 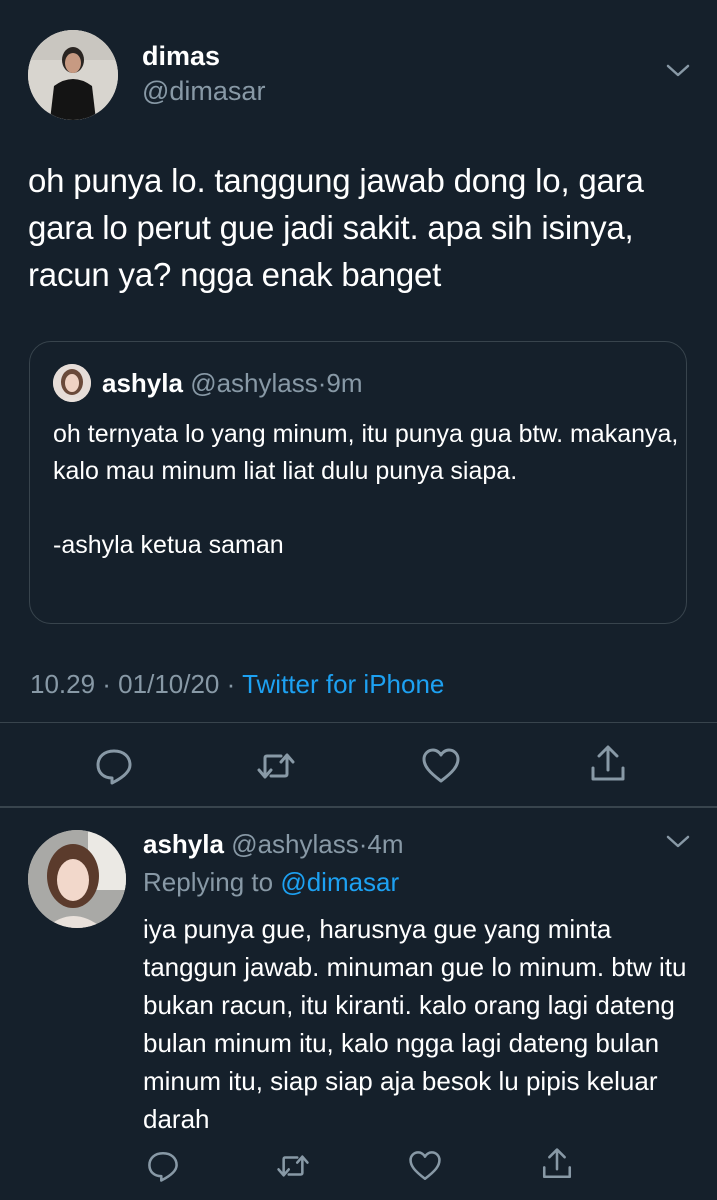 I want to click on tweet-meta: 10.29 · 01/10/20 · Twitter for iPhone, so click(x=237, y=684).